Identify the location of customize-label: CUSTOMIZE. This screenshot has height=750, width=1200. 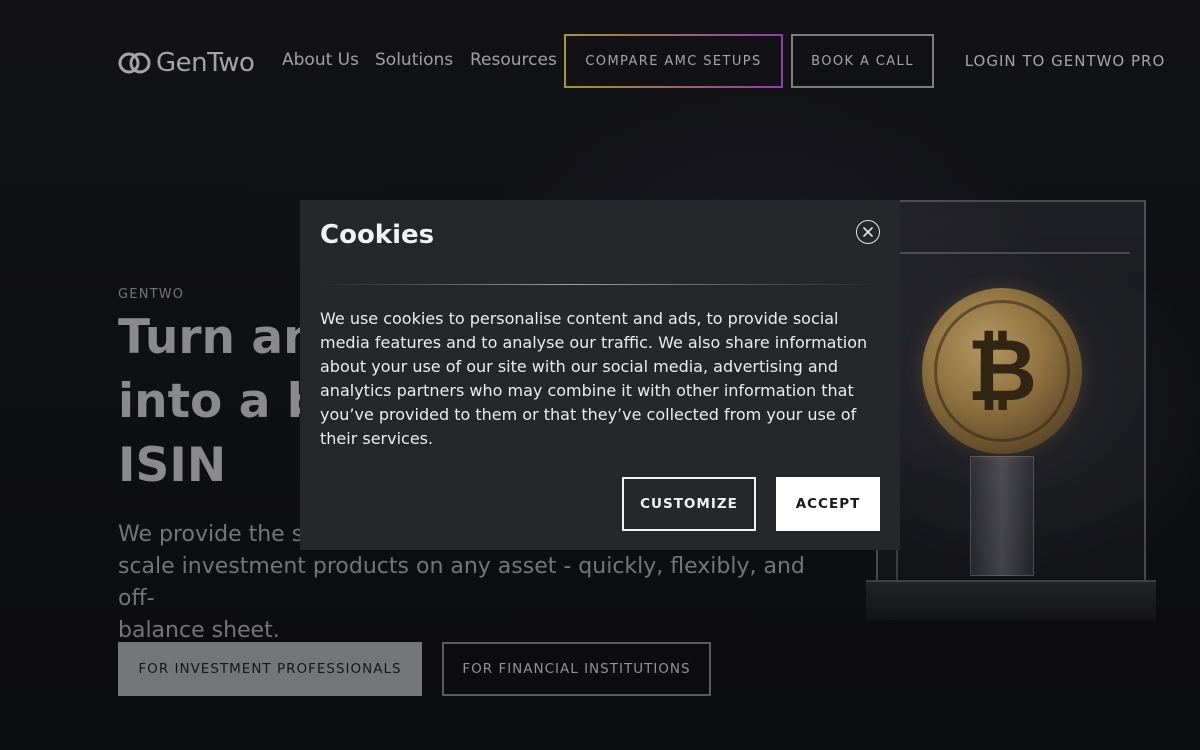
(689, 504).